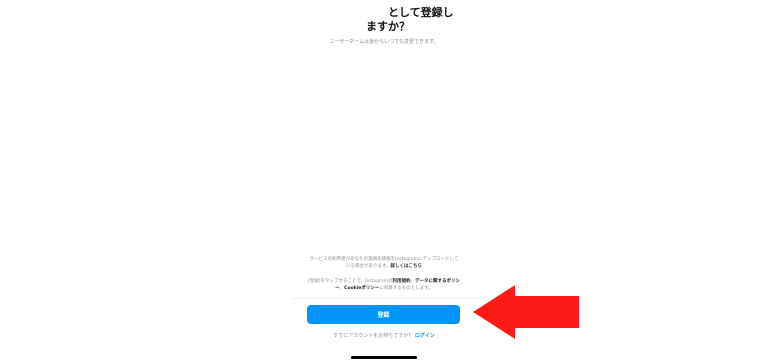  I want to click on login-prompt: すでにアカウントをお持ちですか？ ログイン, so click(384, 336).